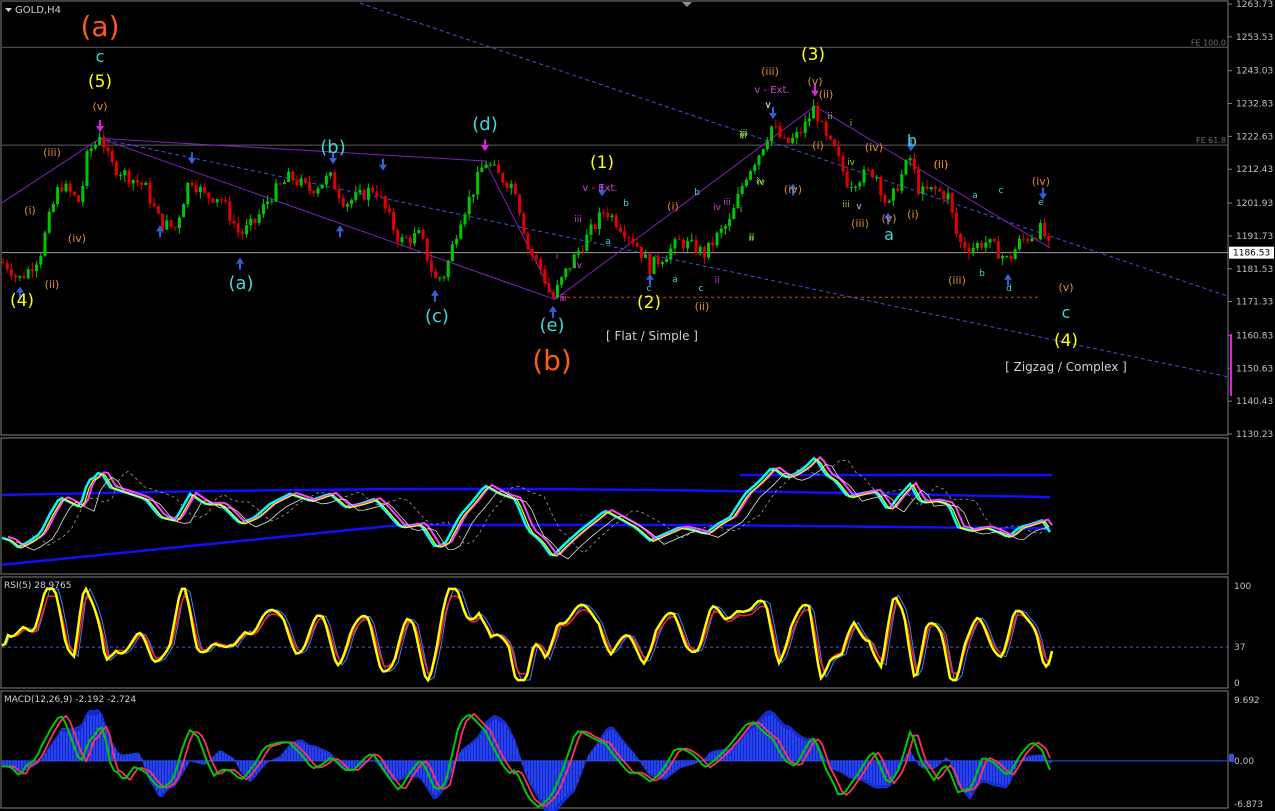 The height and width of the screenshot is (811, 1275). What do you see at coordinates (813, 55) in the screenshot?
I see `wave-label: (3)` at bounding box center [813, 55].